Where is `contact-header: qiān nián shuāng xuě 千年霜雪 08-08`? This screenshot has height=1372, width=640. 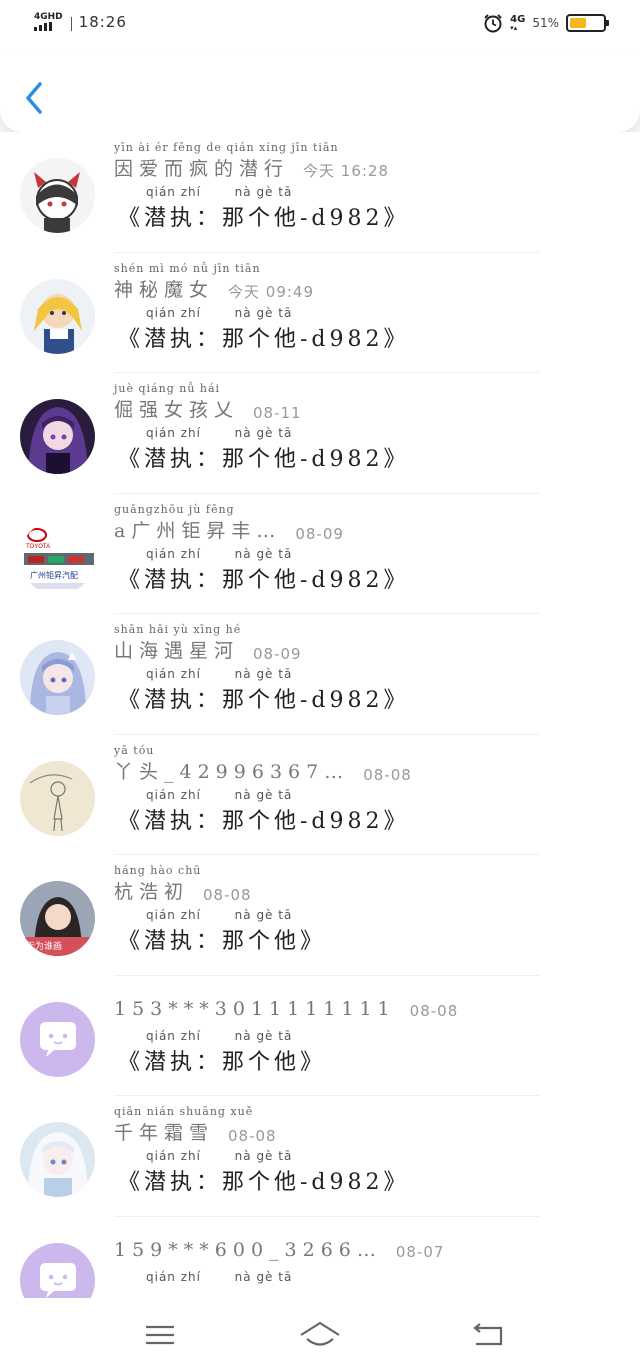 contact-header: qiān nián shuāng xuě 千年霜雪 08-08 is located at coordinates (195, 1125).